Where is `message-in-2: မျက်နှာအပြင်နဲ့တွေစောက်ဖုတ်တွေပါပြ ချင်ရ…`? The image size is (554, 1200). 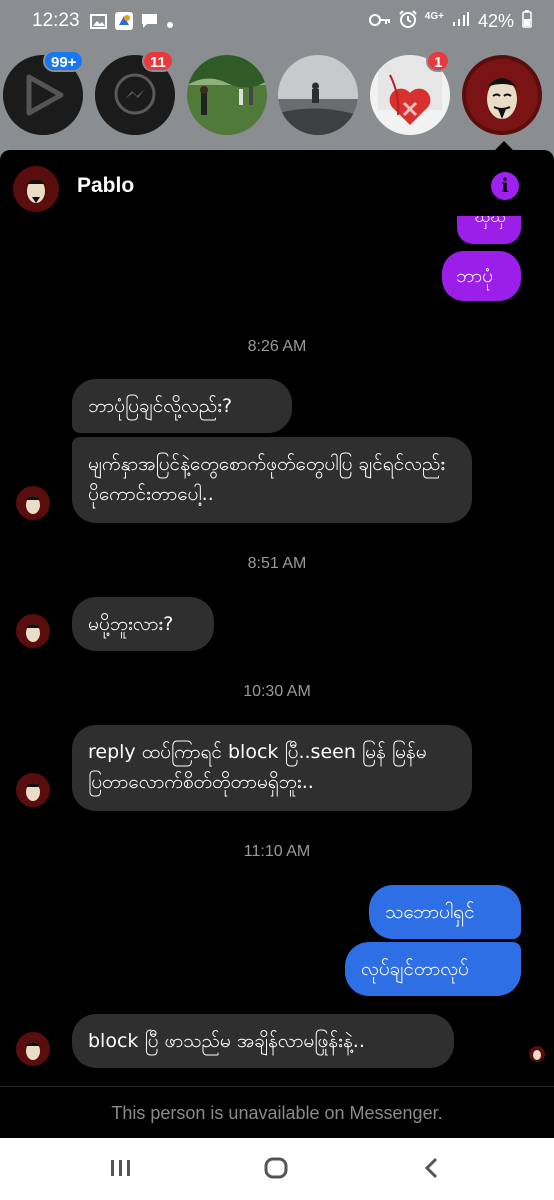
message-in-2: မျက်နှာအပြင်နဲ့တွေစောက်ဖုတ်တွေပါပြ ချင်ရ… is located at coordinates (272, 480).